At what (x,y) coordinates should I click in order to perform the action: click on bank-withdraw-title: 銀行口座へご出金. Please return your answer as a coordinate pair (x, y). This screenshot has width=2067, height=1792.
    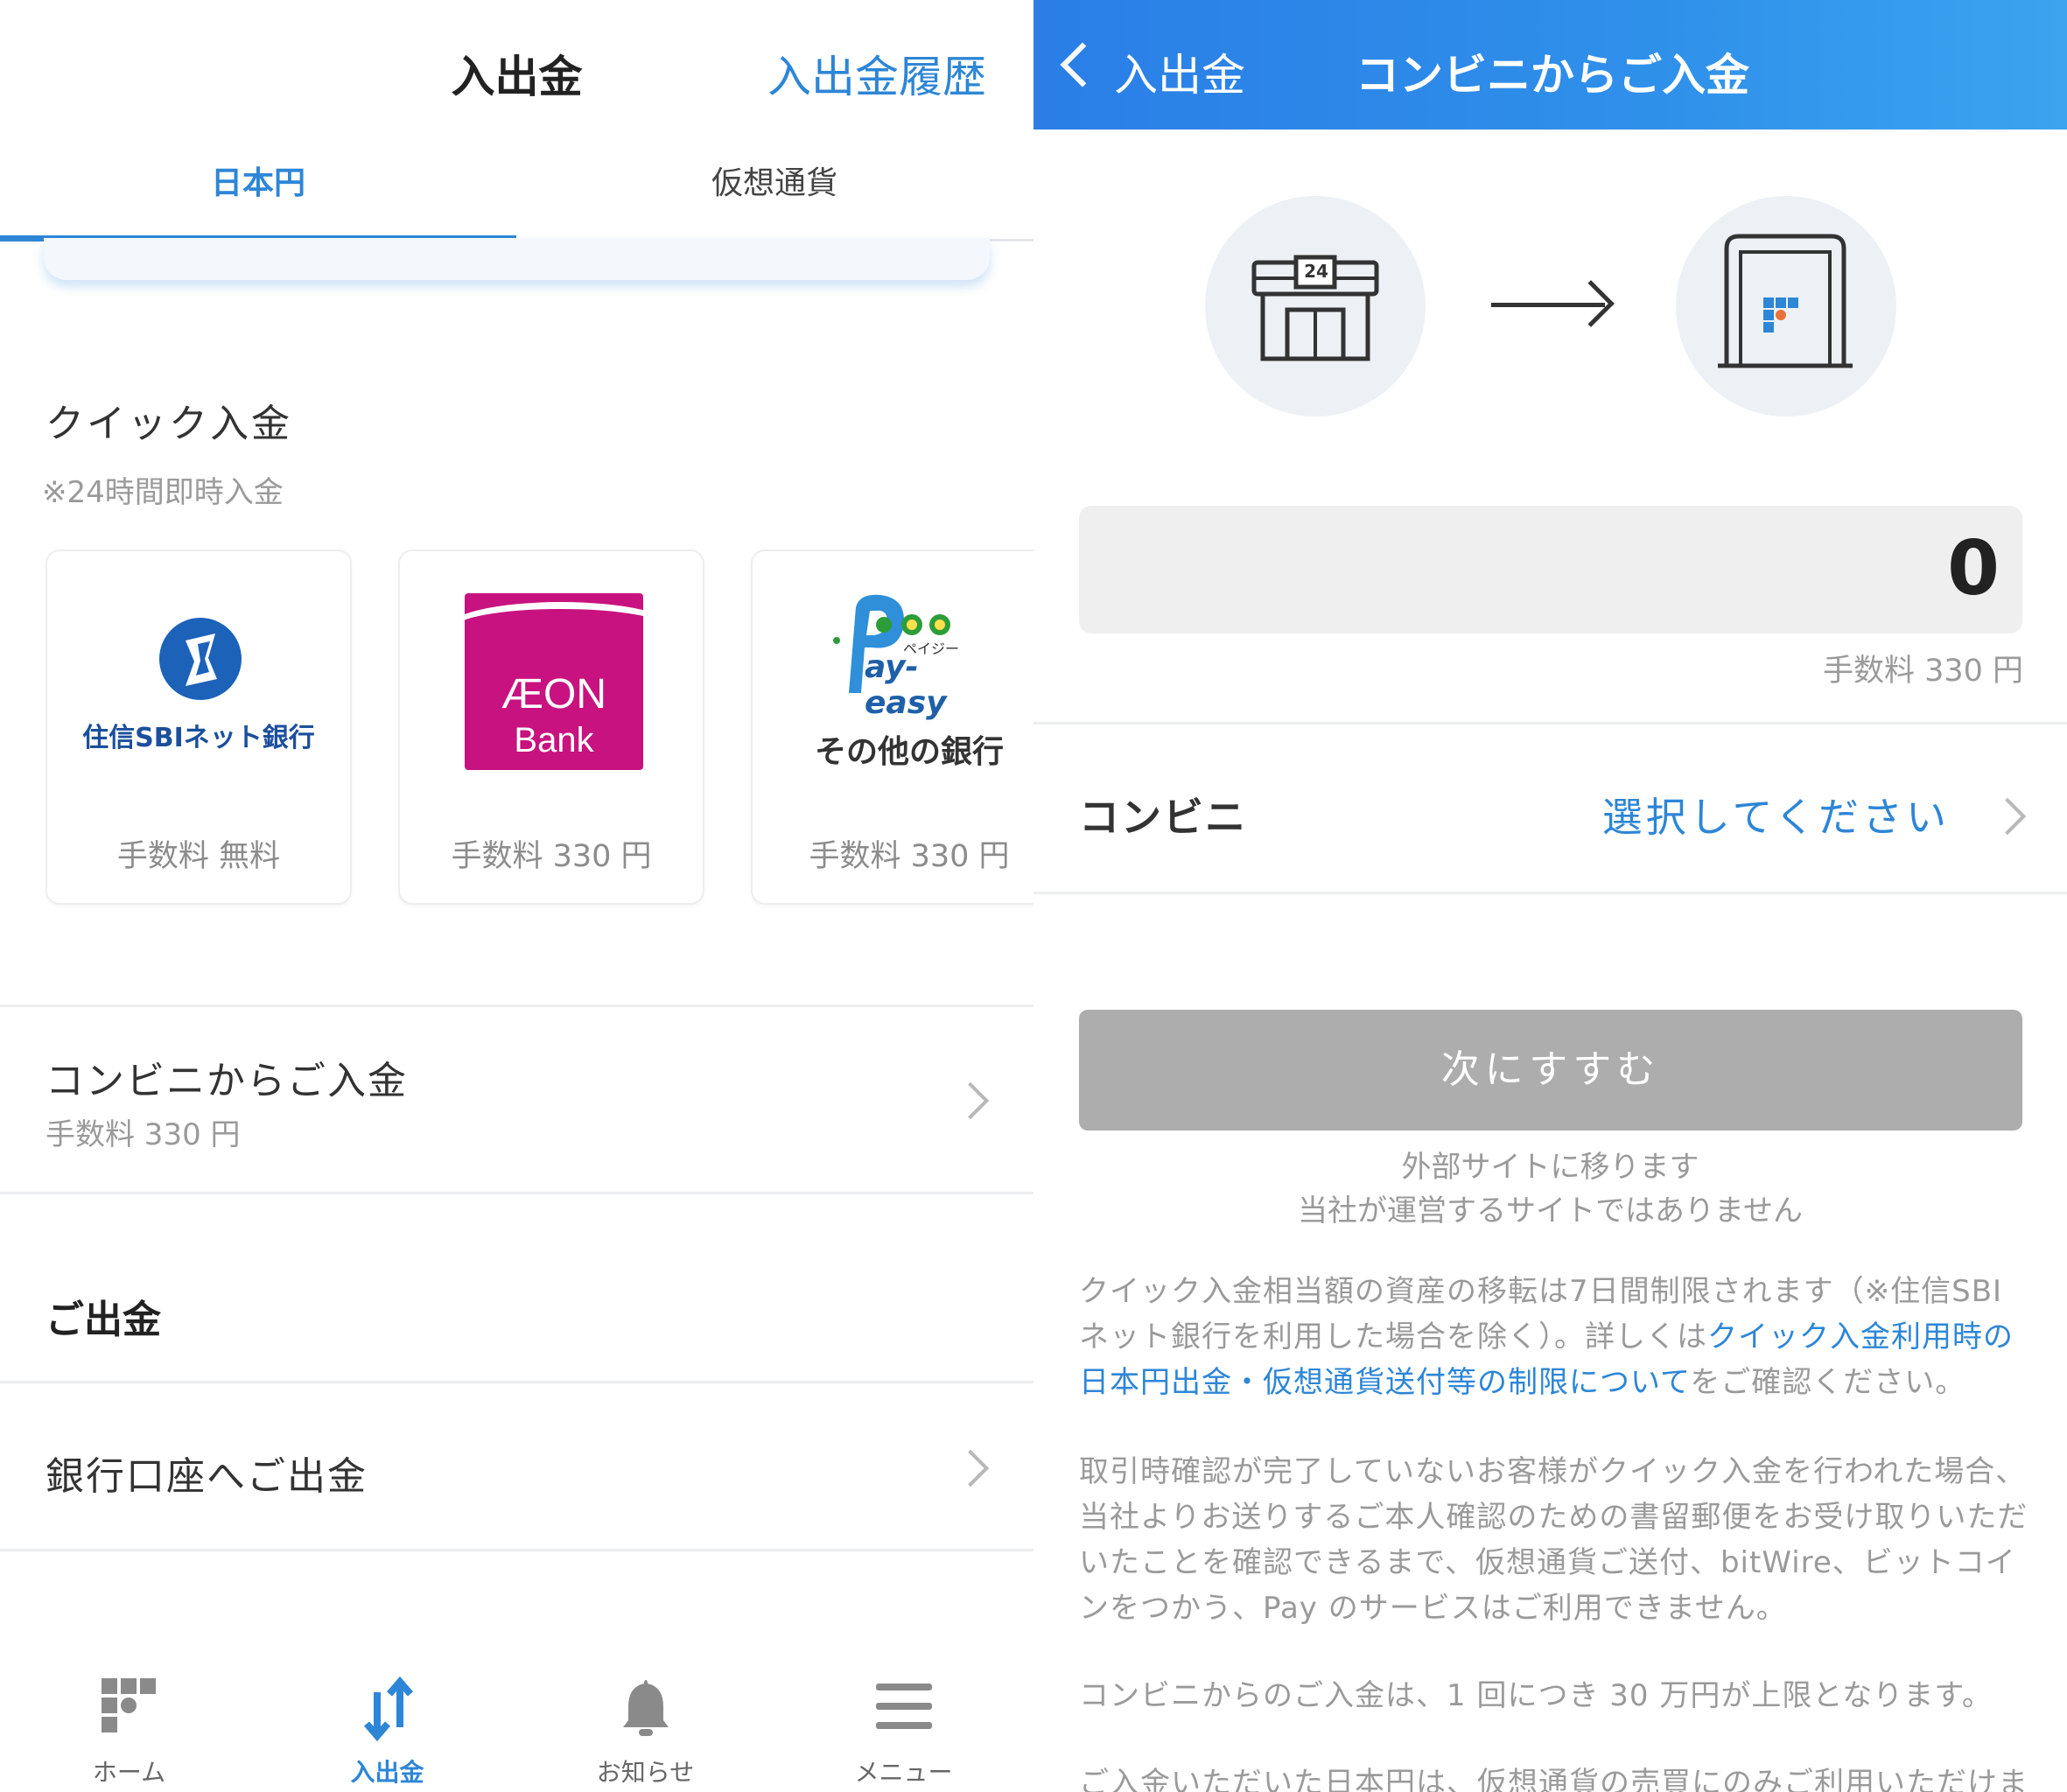
    Looking at the image, I should click on (207, 1476).